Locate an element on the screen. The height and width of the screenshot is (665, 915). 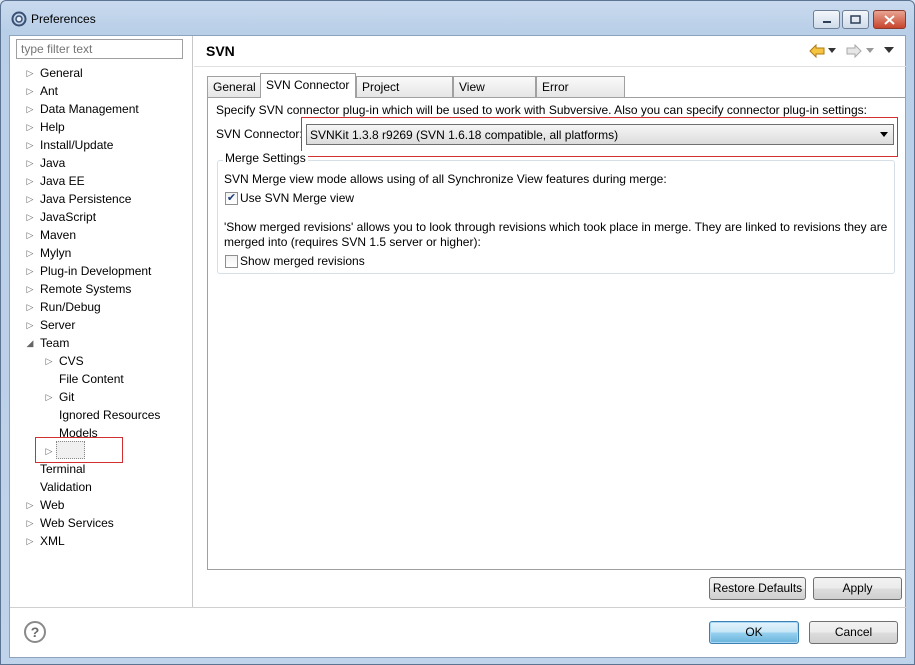
tree-item-label: Data Management is located at coordinates (89, 109).